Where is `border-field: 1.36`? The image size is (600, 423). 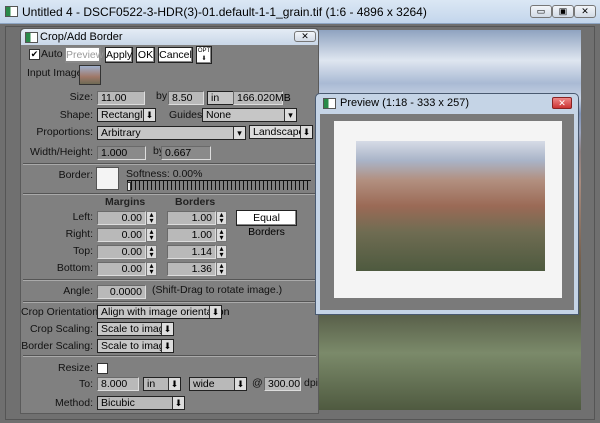
border-field: 1.36 is located at coordinates (191, 269).